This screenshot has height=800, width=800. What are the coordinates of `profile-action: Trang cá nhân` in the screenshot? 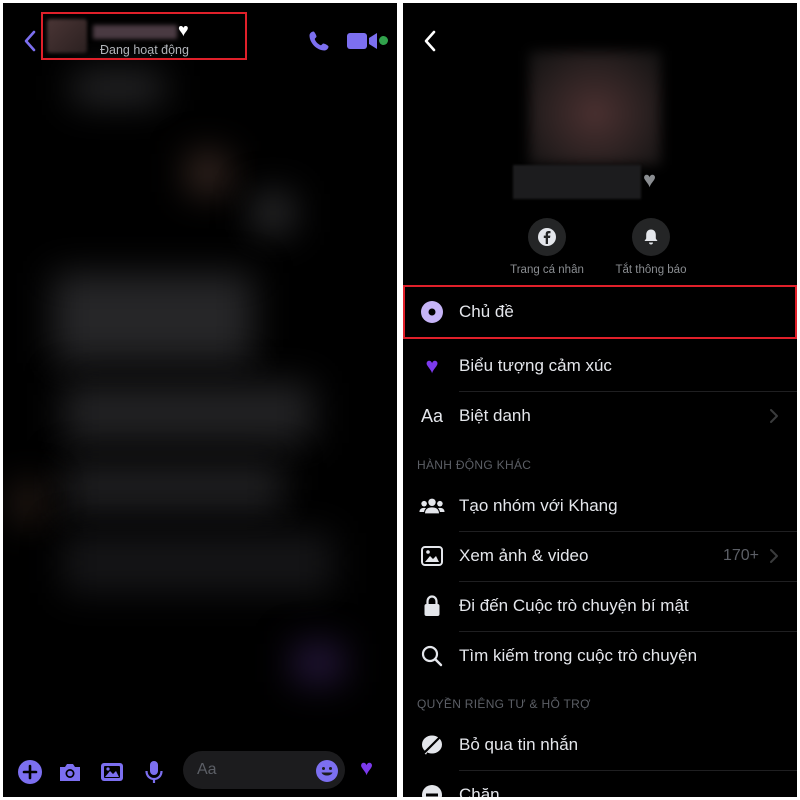 It's located at (547, 247).